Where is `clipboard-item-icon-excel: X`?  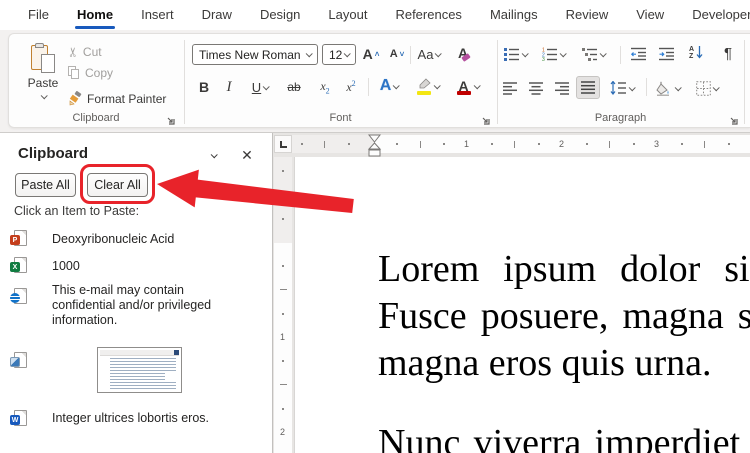
clipboard-item-icon-excel: X is located at coordinates (18, 265).